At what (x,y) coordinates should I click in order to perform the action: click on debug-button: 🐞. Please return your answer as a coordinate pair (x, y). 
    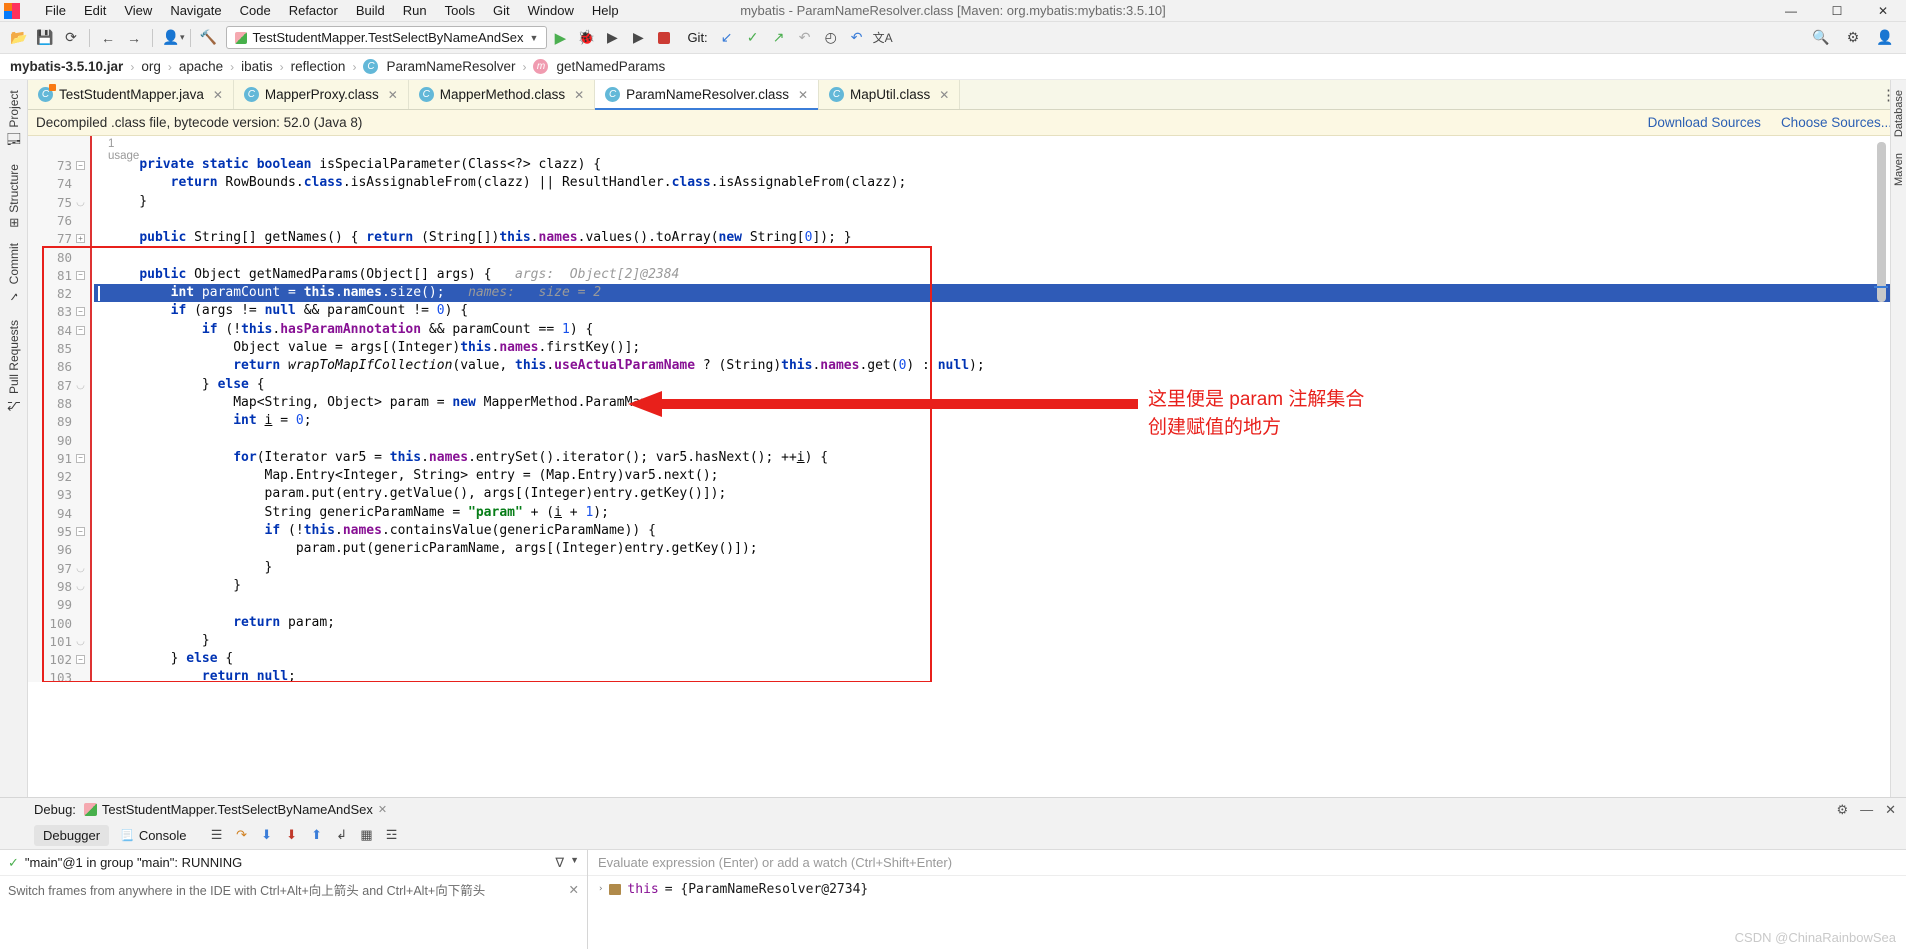
    Looking at the image, I should click on (586, 38).